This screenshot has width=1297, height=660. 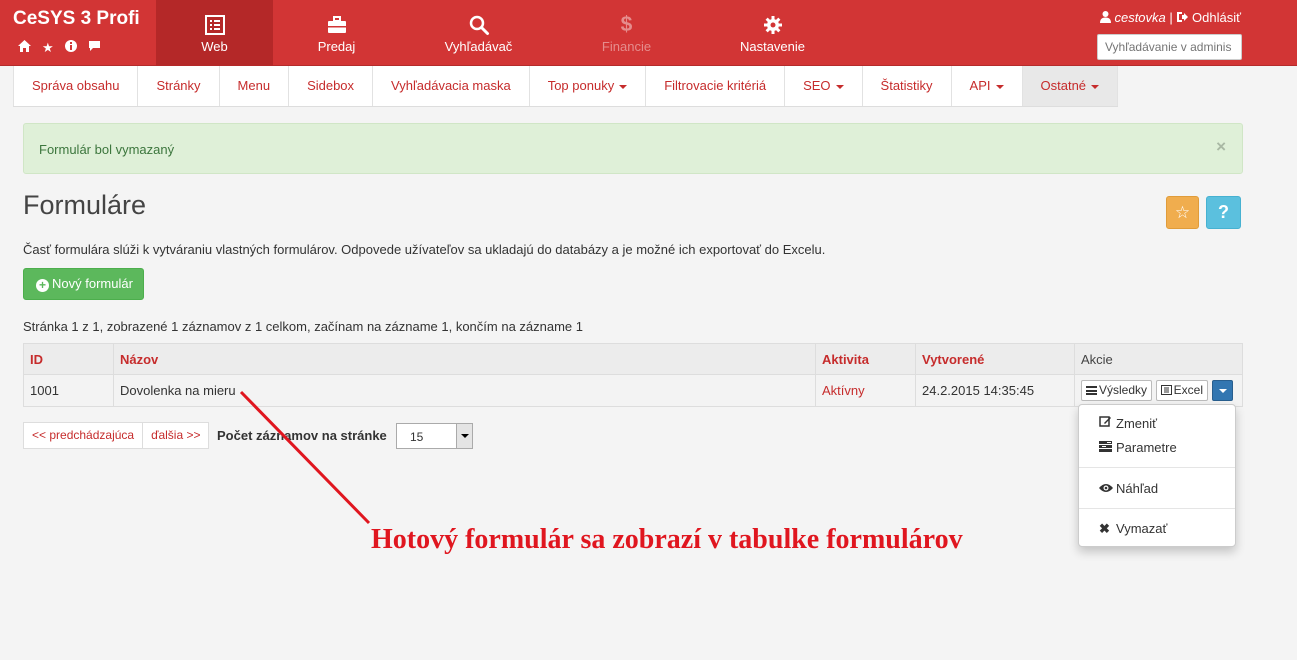 What do you see at coordinates (94, 47) in the screenshot?
I see `comment-icon` at bounding box center [94, 47].